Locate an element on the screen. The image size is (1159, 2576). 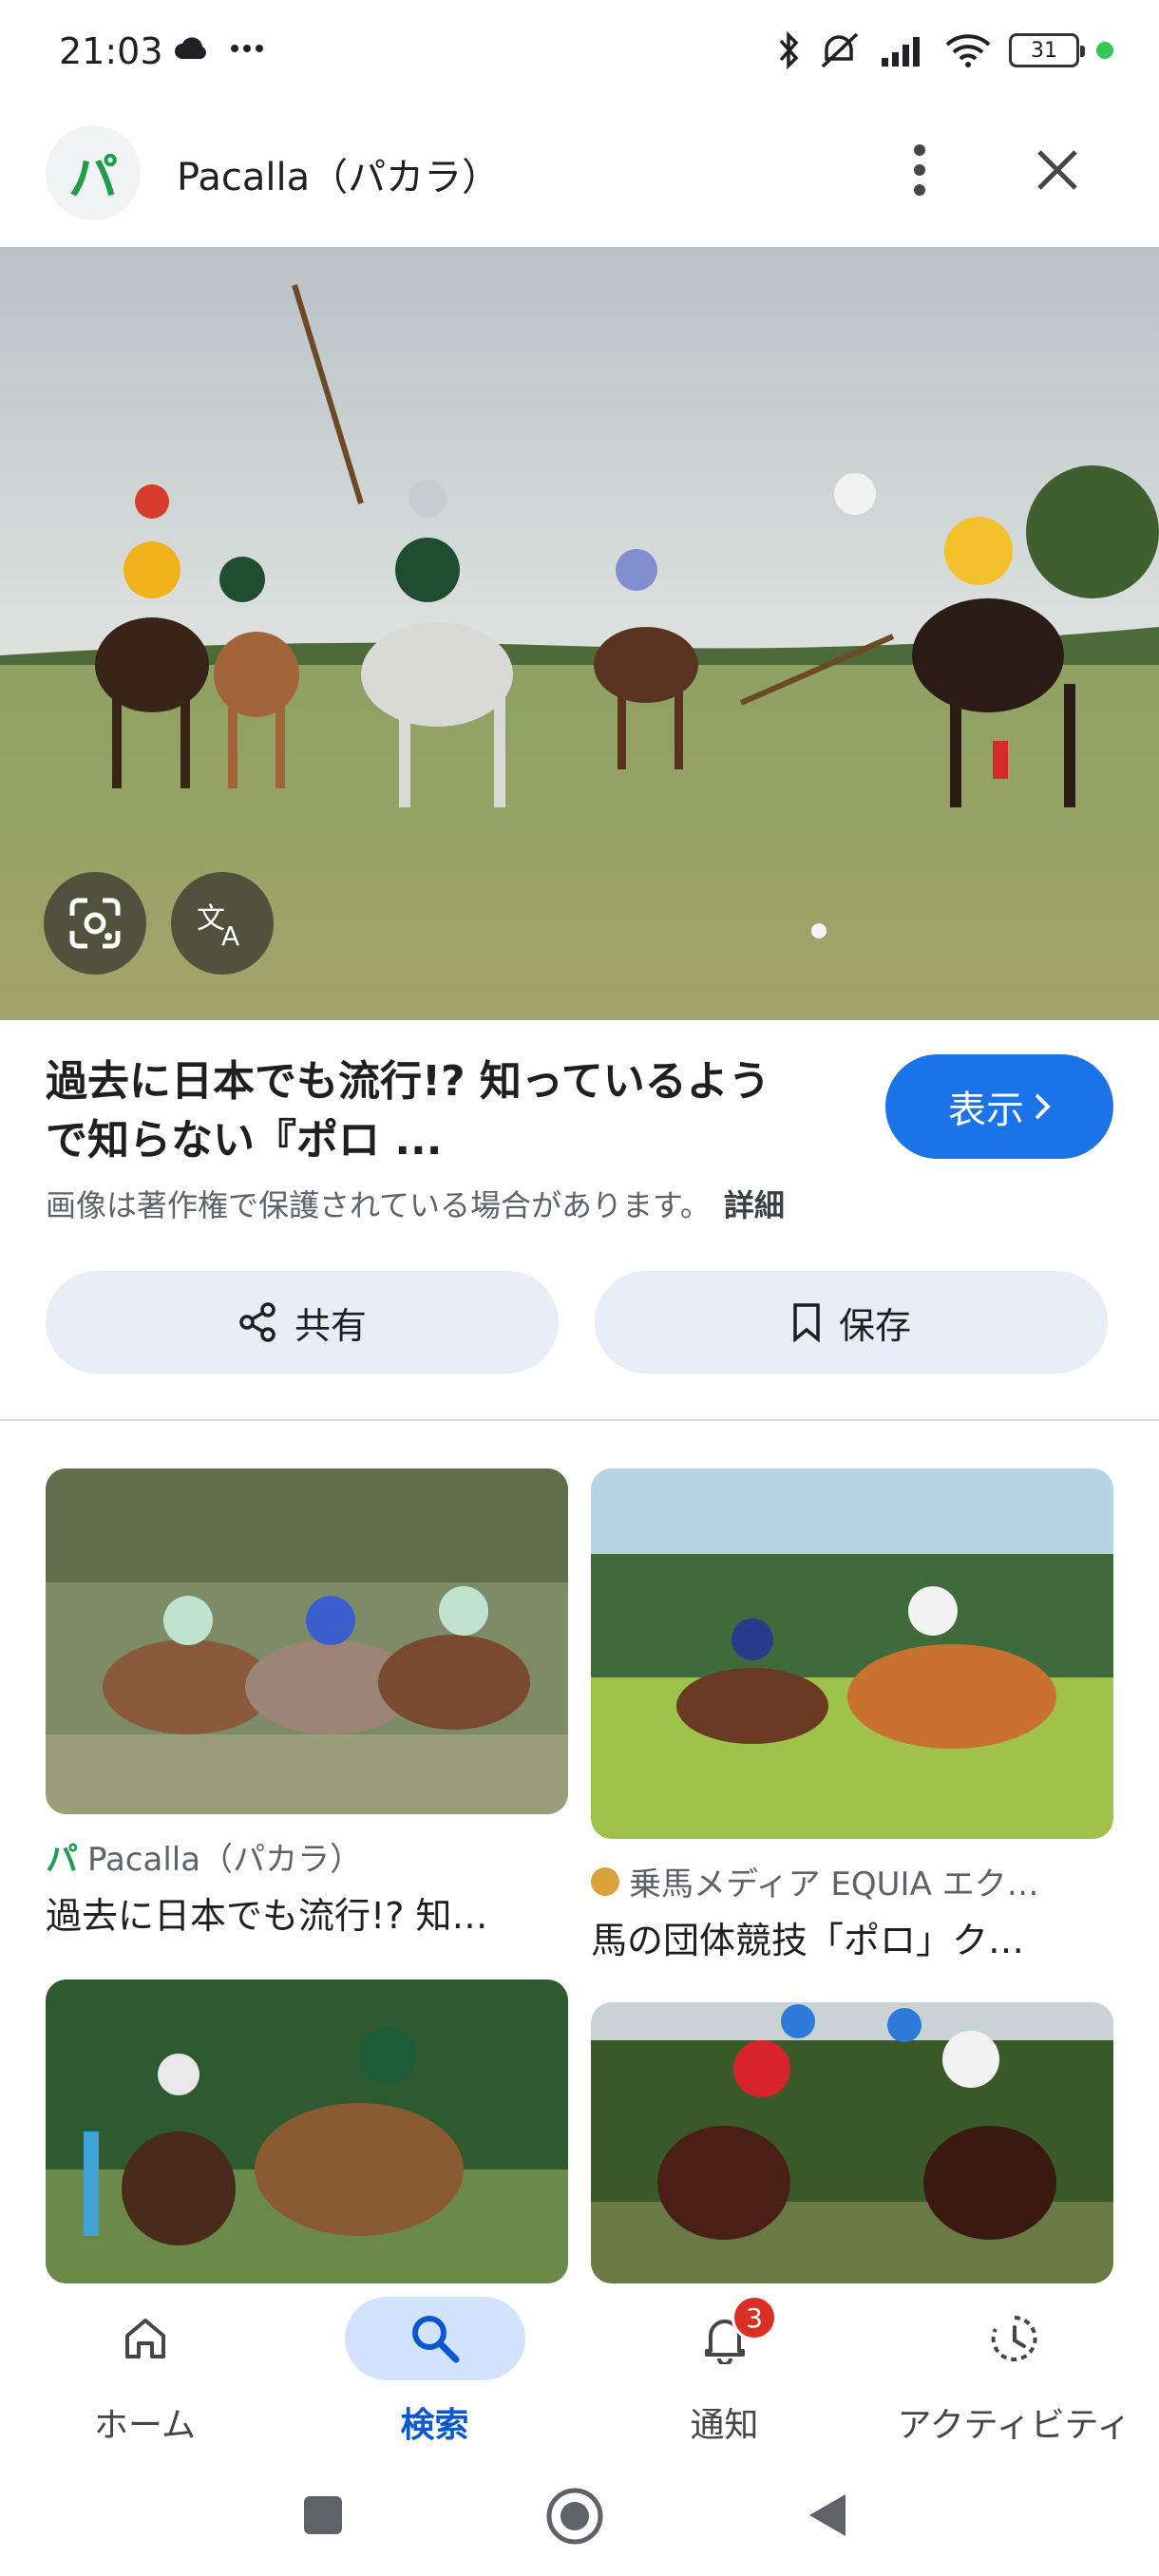
translate-button: 文A is located at coordinates (222, 923).